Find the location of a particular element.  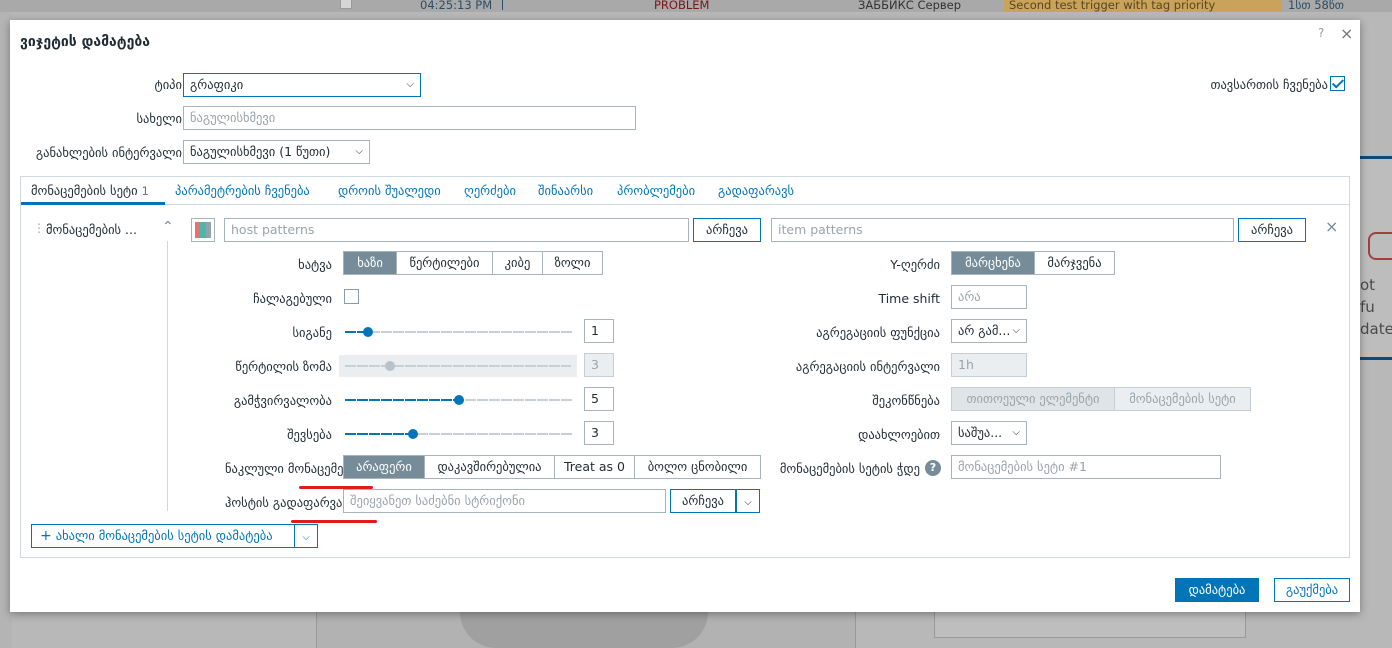

approximation-select: საშუა... ⌵ is located at coordinates (989, 433).